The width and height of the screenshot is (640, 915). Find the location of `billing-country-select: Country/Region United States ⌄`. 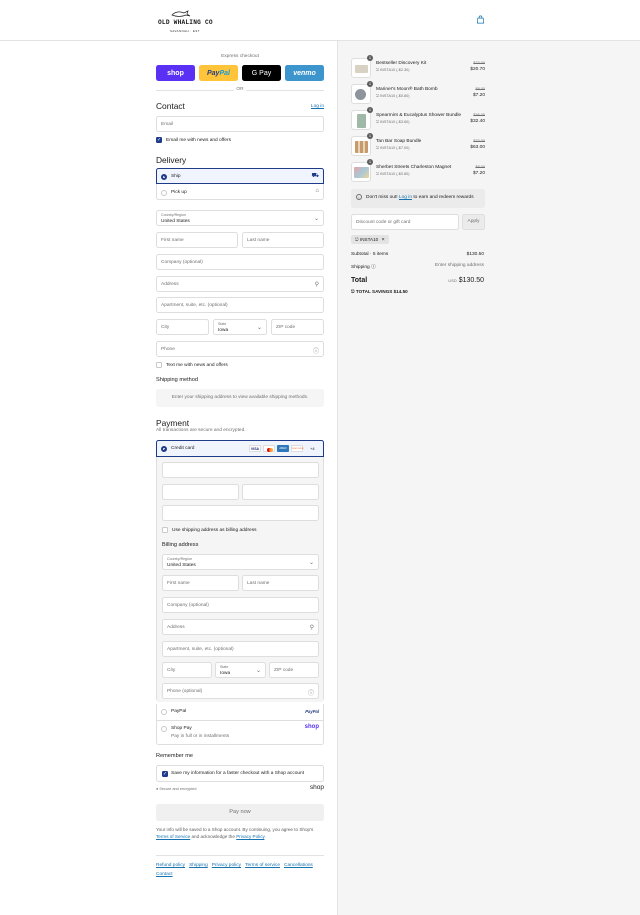

billing-country-select: Country/Region United States ⌄ is located at coordinates (240, 562).